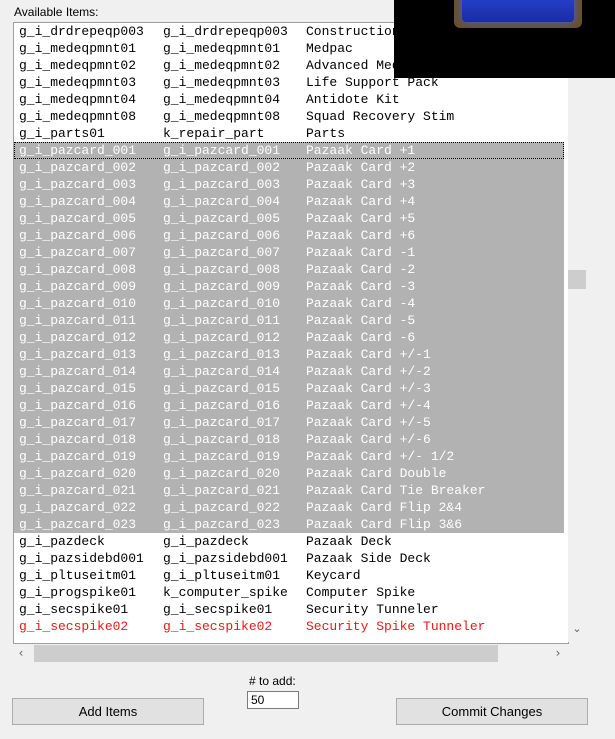 This screenshot has height=739, width=615. I want to click on item-name: Pazaak Card -6, so click(361, 337).